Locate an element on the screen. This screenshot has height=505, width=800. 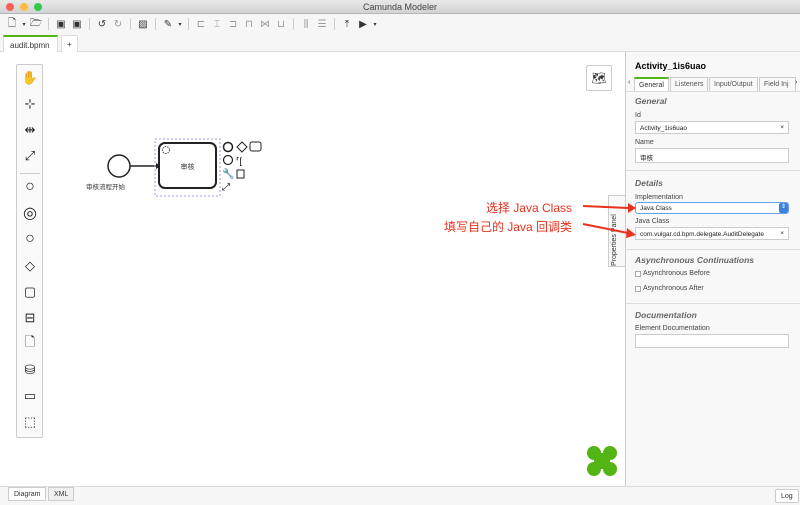
tab-general: General is located at coordinates (651, 84).